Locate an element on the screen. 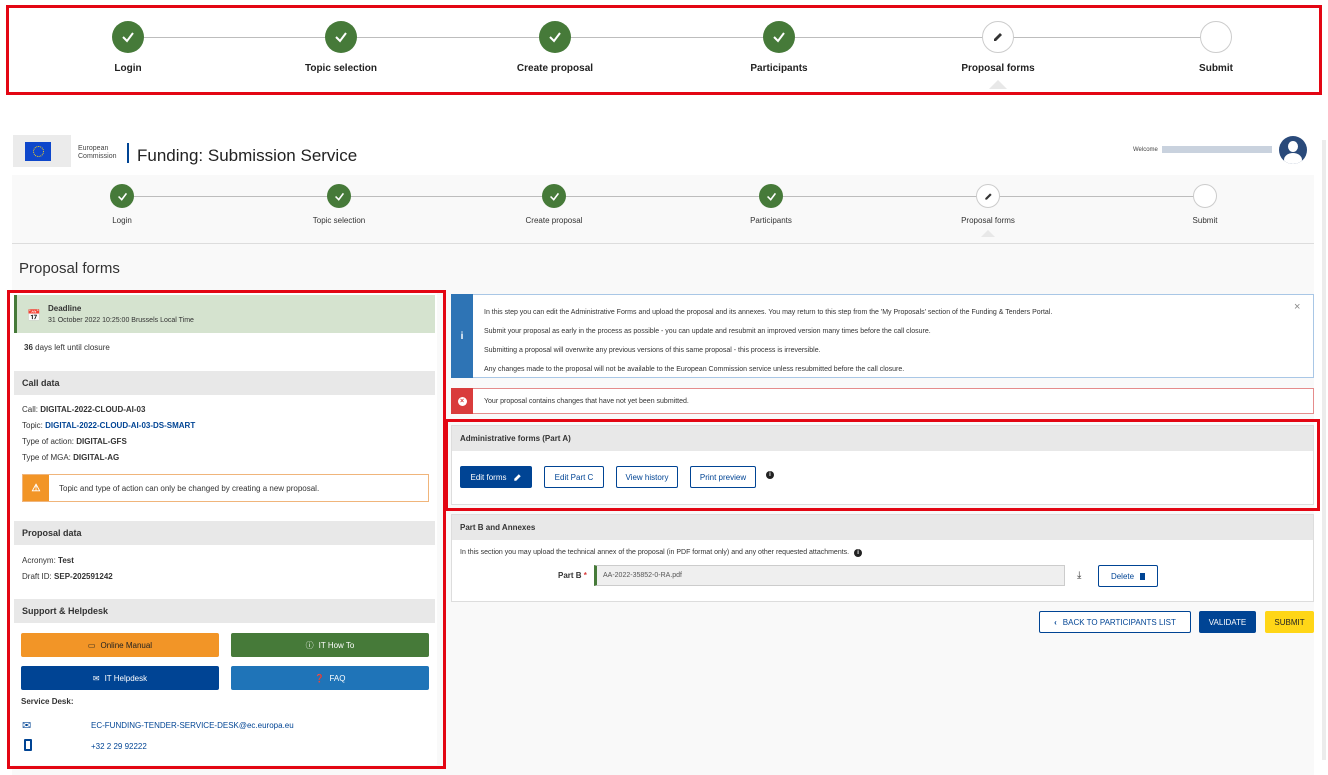 The image size is (1328, 775). top-step-submit: Submit is located at coordinates (1216, 47).